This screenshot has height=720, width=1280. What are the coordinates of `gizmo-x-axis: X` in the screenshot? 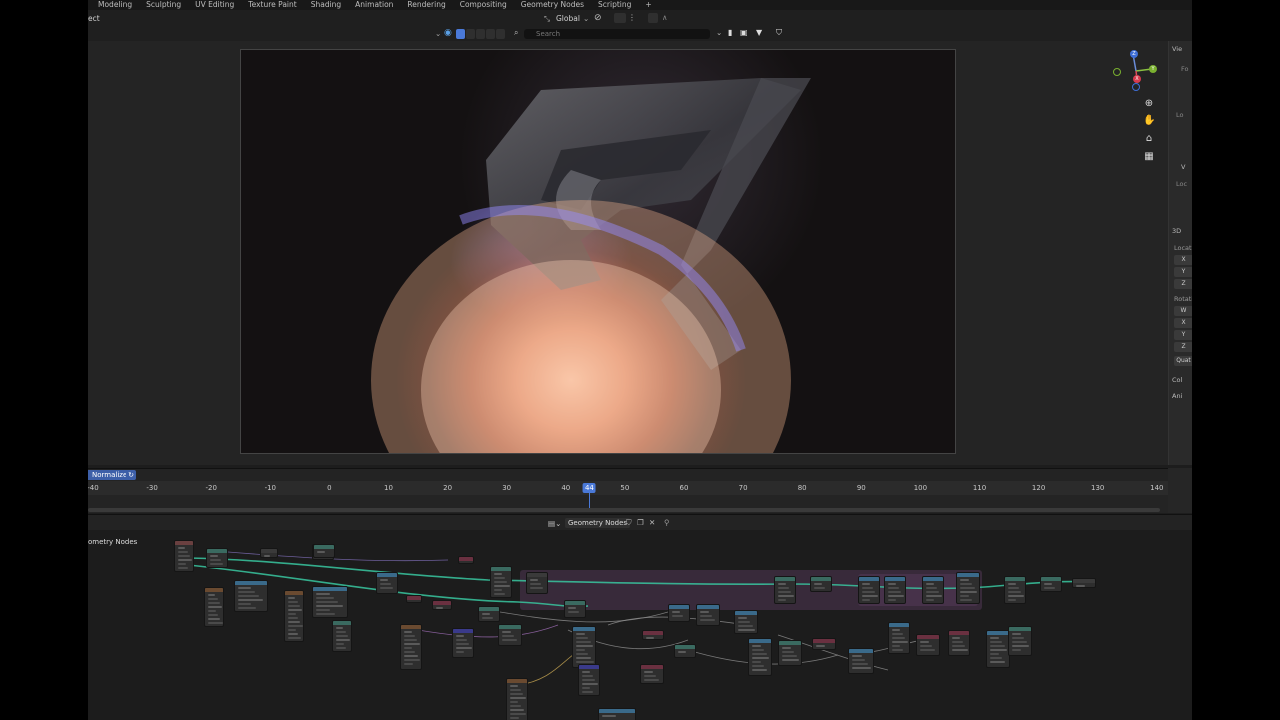 It's located at (1137, 79).